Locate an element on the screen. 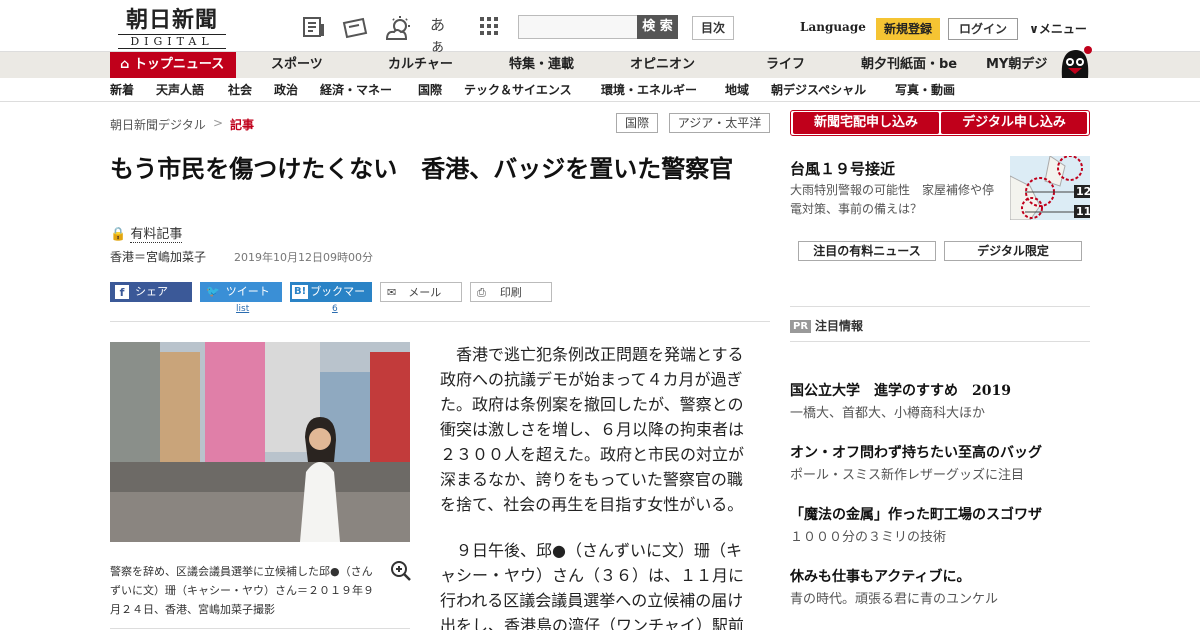 This screenshot has width=1200, height=630. hatena-bookmark-button: B! ブックマーク is located at coordinates (331, 300).